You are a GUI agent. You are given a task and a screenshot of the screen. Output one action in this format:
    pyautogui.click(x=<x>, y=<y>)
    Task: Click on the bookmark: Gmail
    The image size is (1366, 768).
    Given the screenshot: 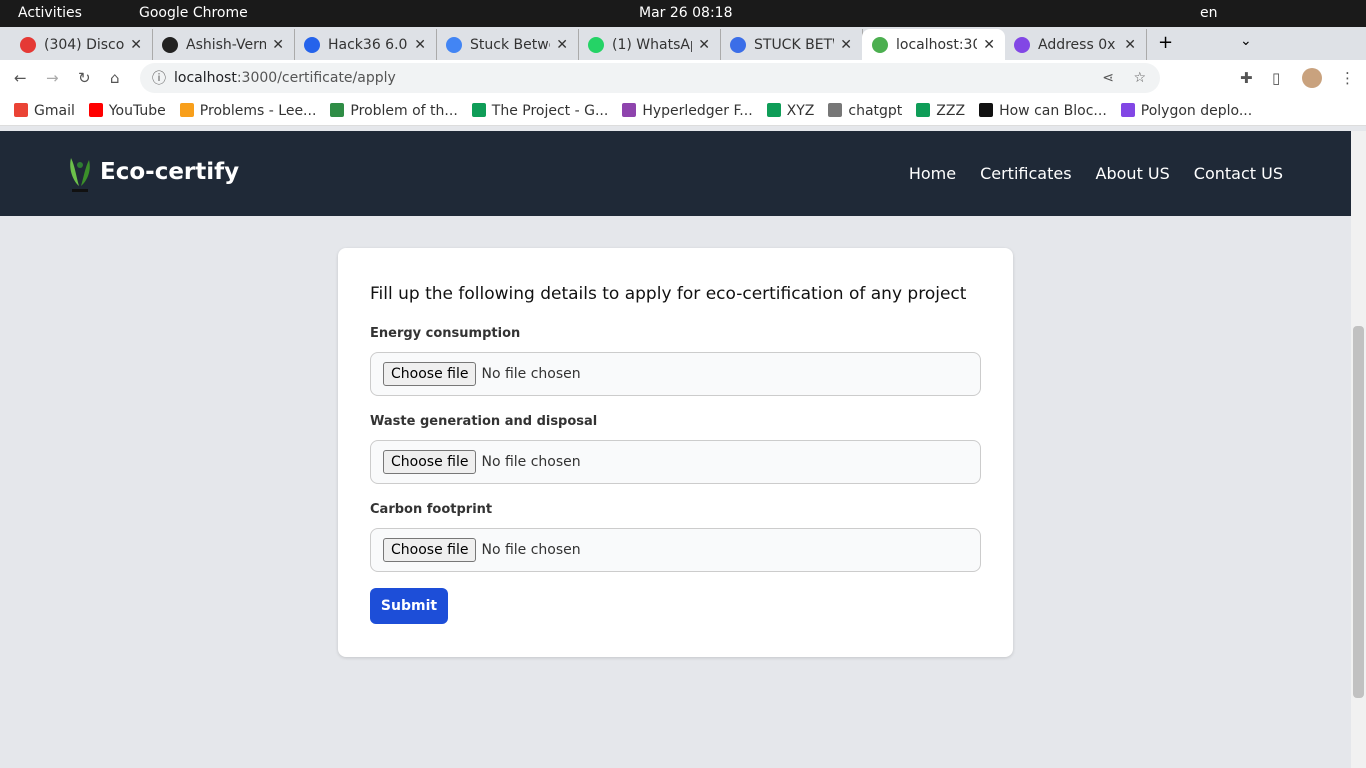 What is the action you would take?
    pyautogui.click(x=44, y=110)
    